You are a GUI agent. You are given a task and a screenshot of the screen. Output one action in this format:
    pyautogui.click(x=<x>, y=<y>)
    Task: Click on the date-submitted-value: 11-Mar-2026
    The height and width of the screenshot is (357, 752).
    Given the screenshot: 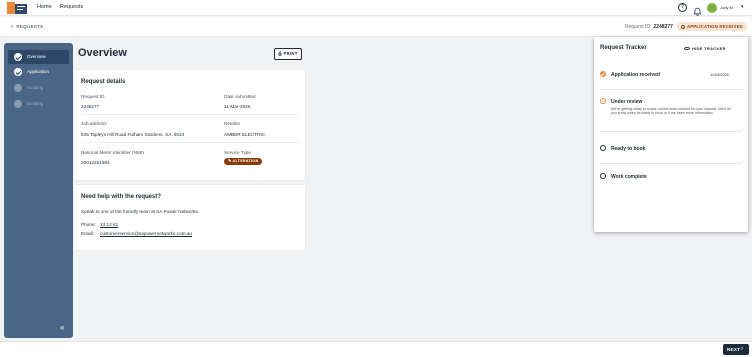 What is the action you would take?
    pyautogui.click(x=237, y=106)
    